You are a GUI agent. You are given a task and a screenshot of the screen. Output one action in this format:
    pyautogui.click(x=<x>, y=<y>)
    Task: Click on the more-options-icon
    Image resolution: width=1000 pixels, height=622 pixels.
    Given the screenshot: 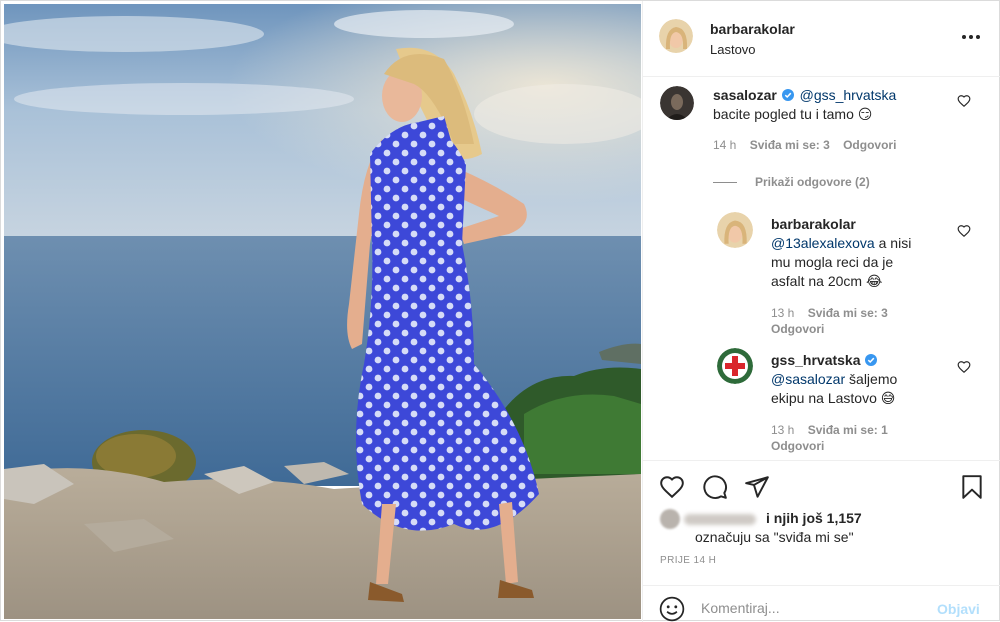 What is the action you would take?
    pyautogui.click(x=971, y=37)
    